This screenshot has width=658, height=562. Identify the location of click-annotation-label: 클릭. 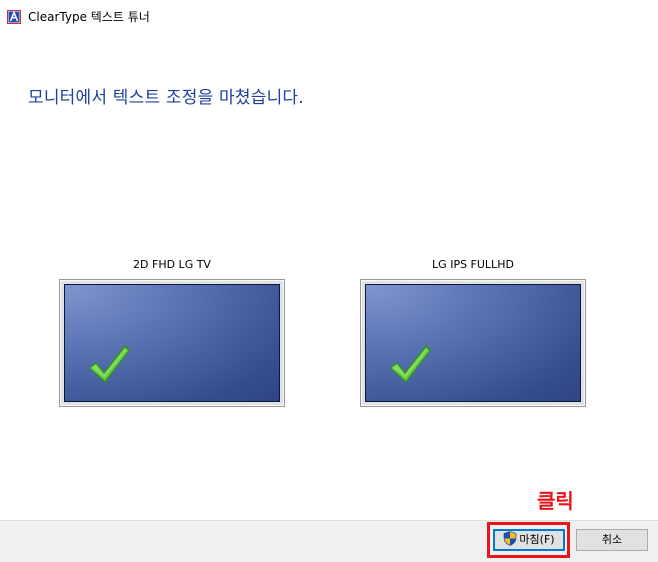
(555, 501).